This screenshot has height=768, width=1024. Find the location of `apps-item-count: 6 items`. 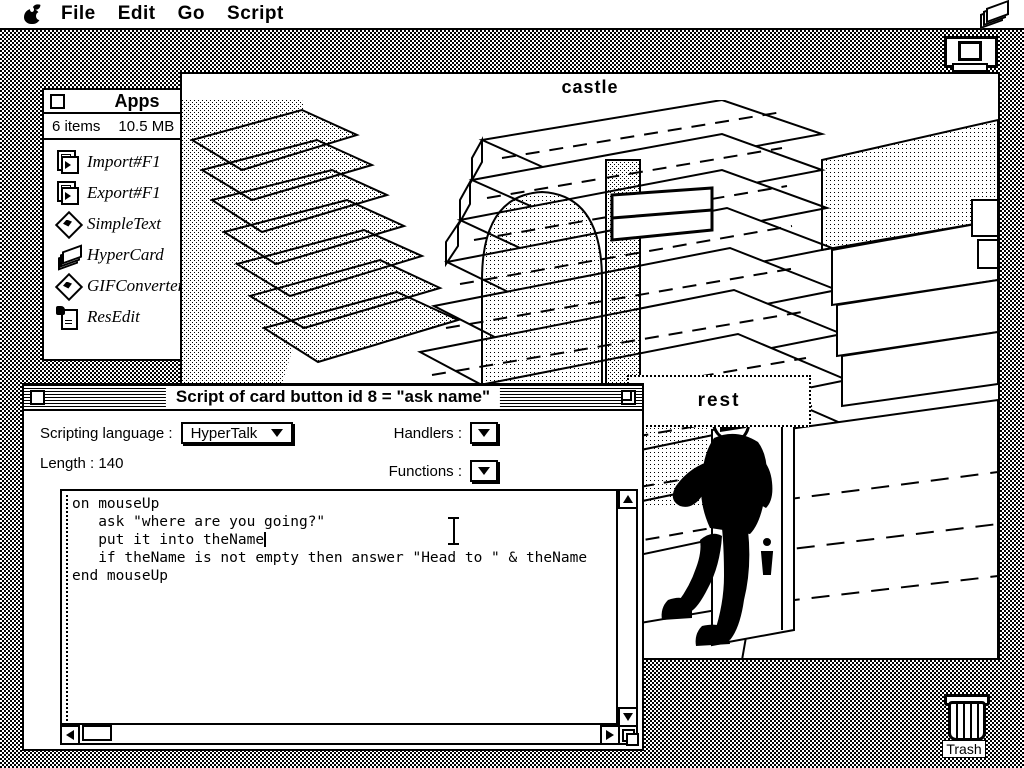

apps-item-count: 6 items is located at coordinates (76, 126).